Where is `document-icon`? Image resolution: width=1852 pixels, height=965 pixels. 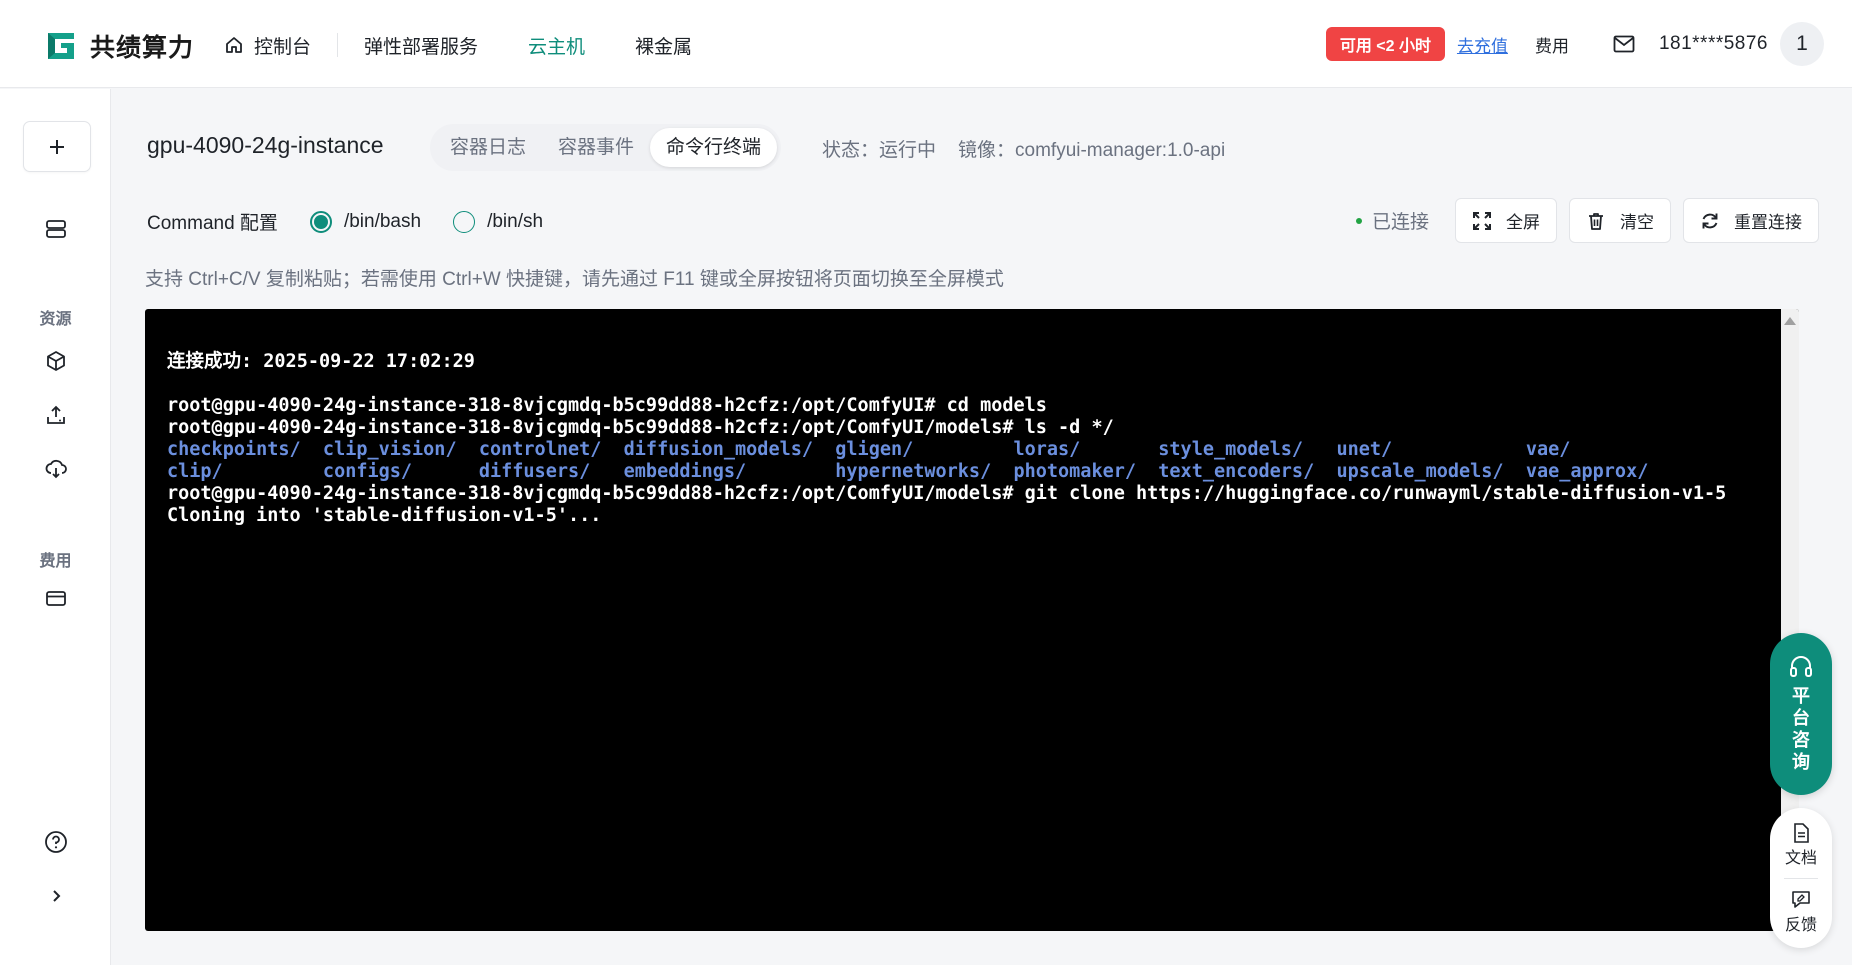 document-icon is located at coordinates (1801, 833).